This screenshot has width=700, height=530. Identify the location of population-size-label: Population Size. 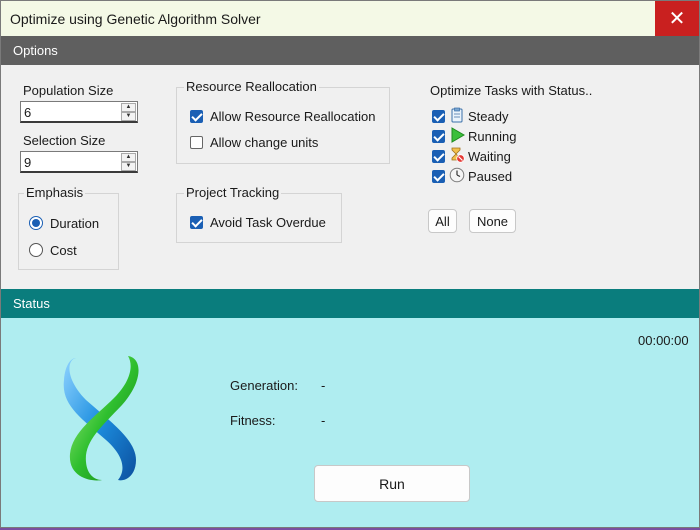
(68, 90).